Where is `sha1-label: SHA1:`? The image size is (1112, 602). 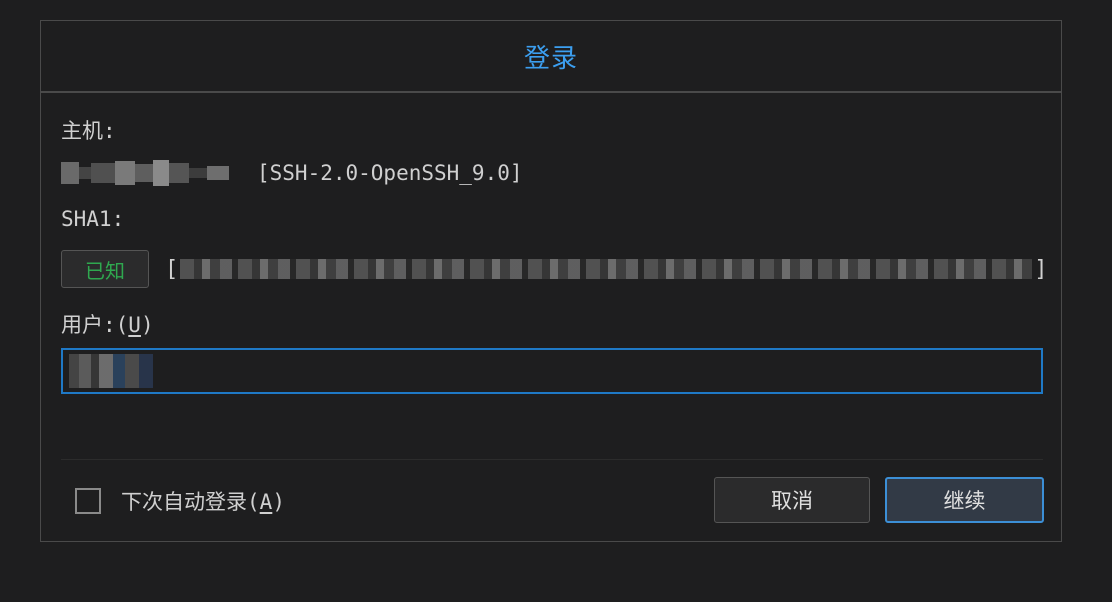 sha1-label: SHA1: is located at coordinates (93, 219).